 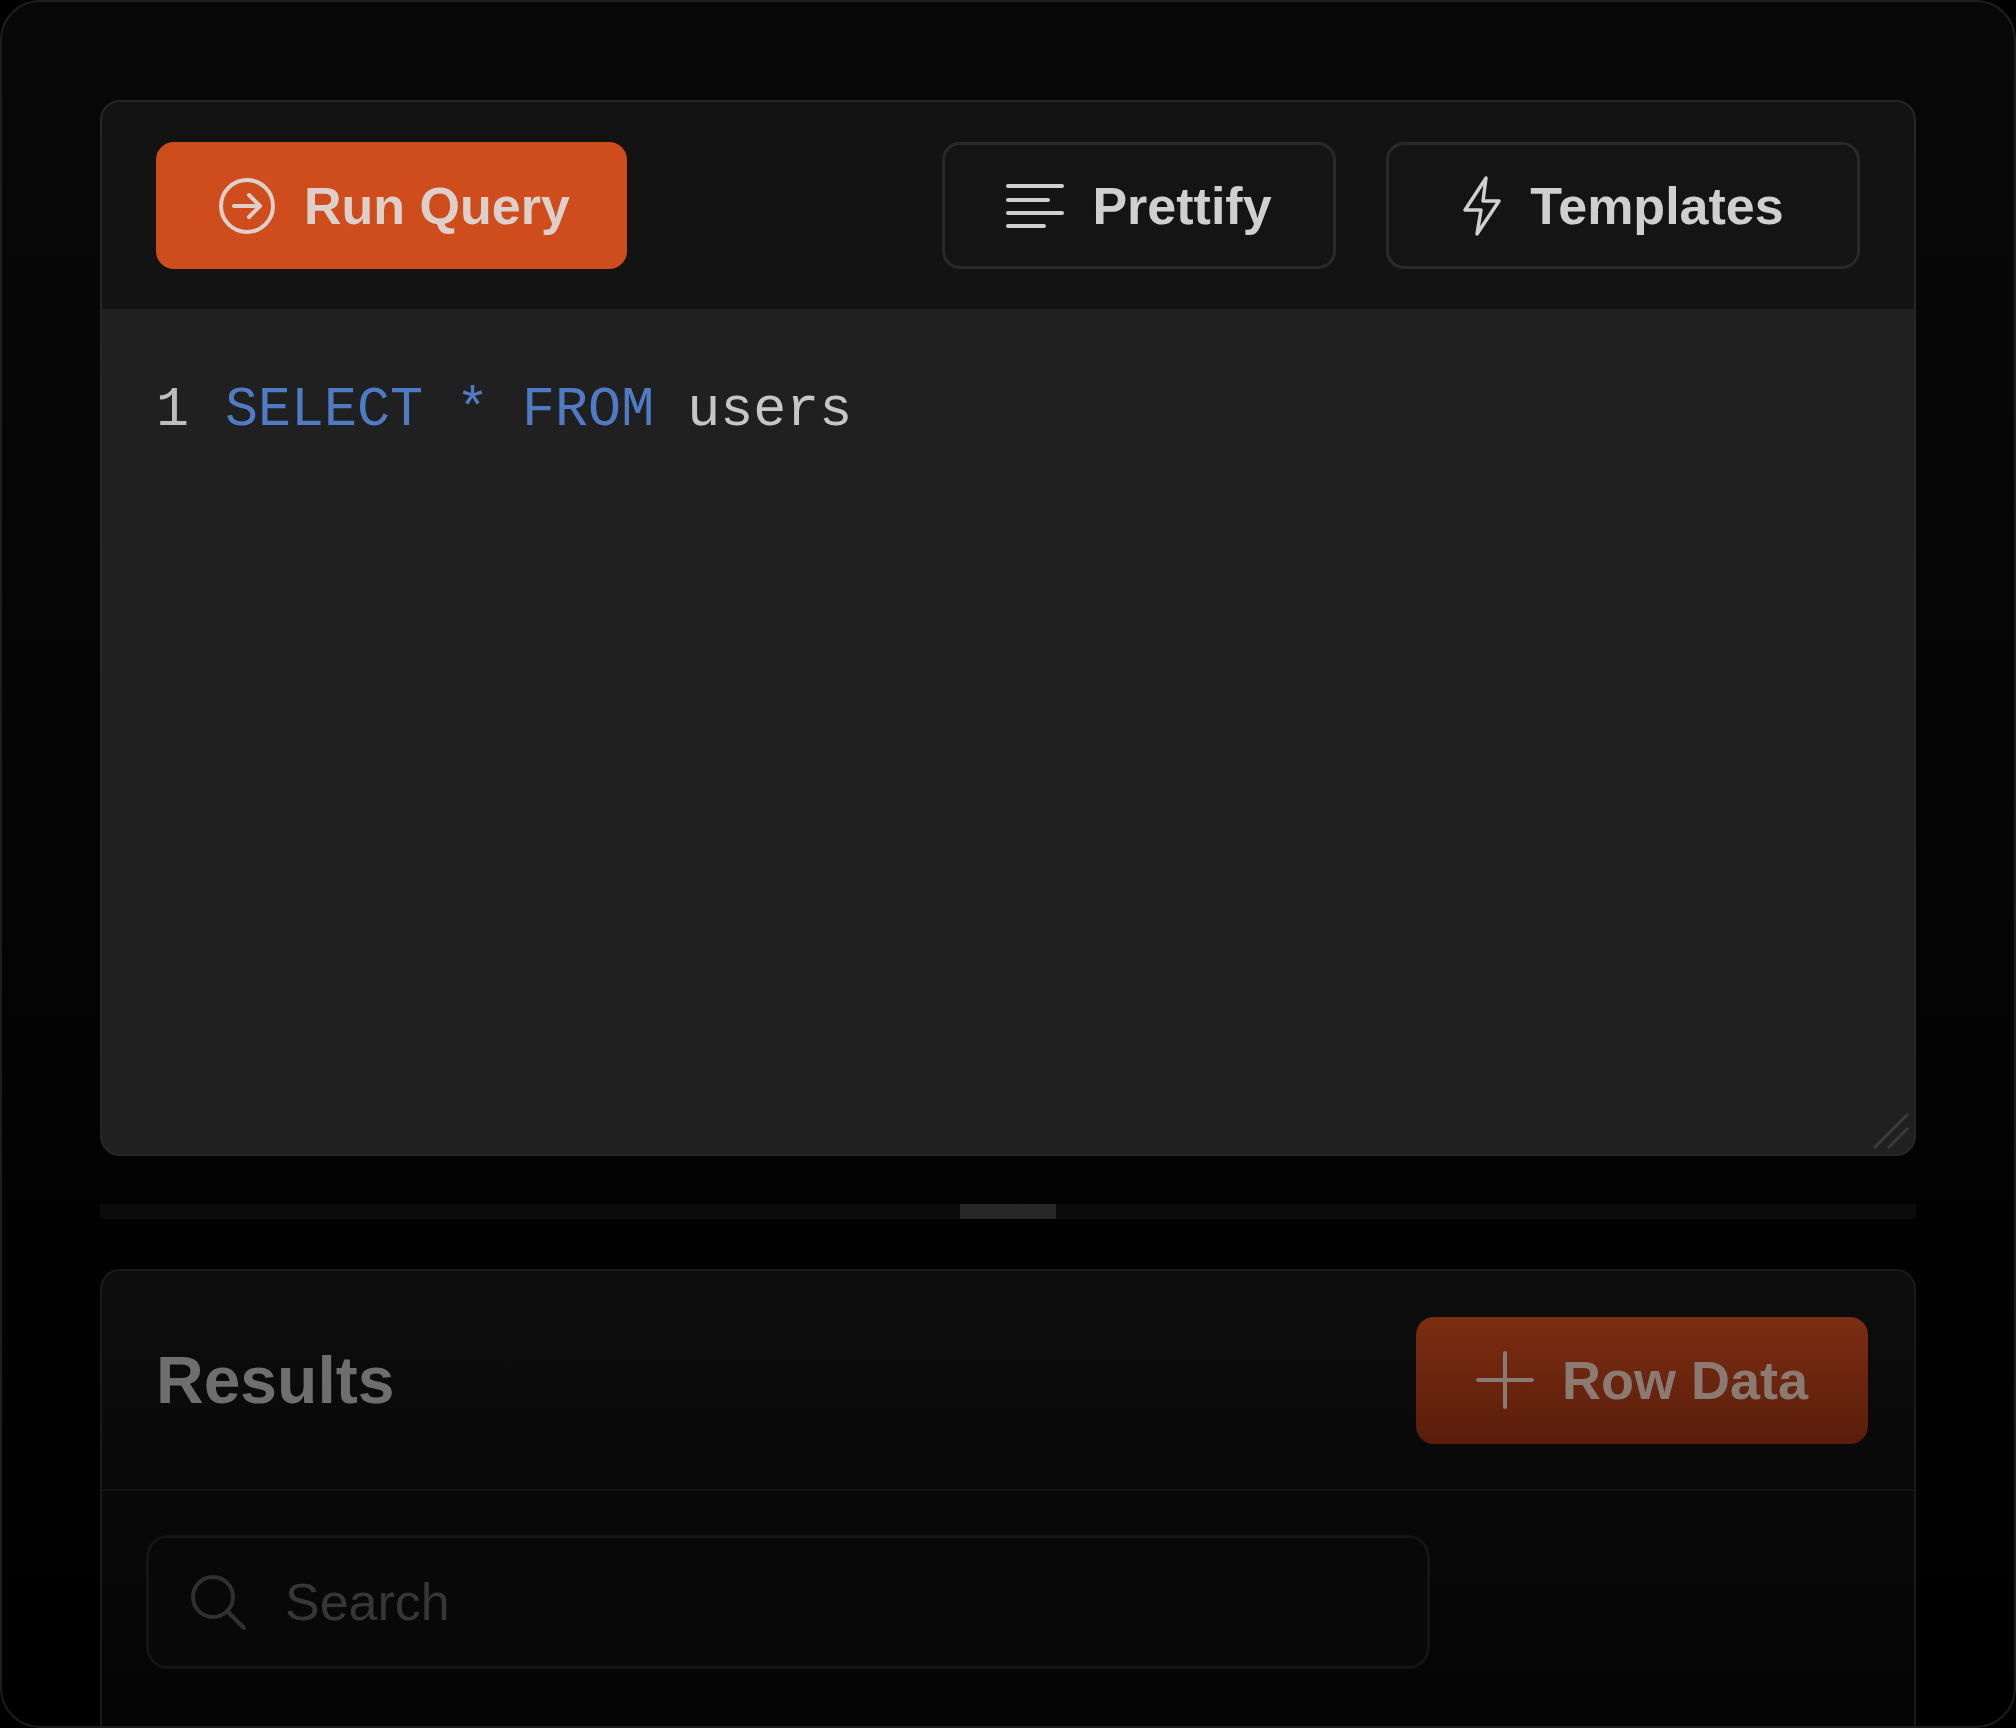 What do you see at coordinates (1035, 205) in the screenshot?
I see `align-left-icon` at bounding box center [1035, 205].